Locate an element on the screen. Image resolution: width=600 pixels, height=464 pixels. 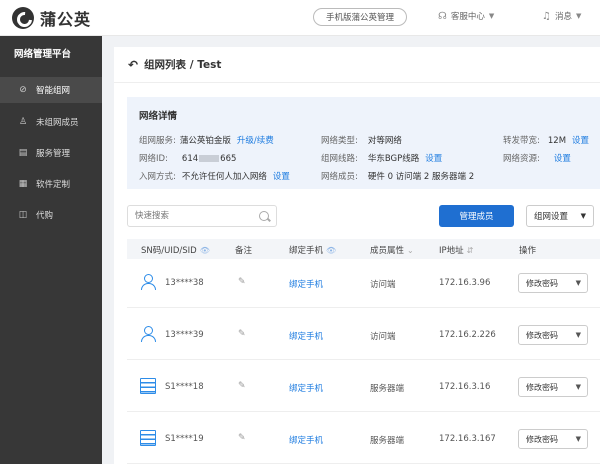
service-center-label: 客服中心 is located at coordinates (467, 17).